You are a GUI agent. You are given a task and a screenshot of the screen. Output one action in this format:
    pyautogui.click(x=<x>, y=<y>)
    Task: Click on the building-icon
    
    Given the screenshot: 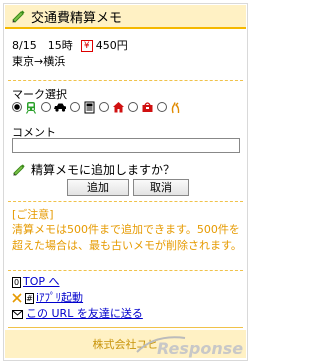 What is the action you would take?
    pyautogui.click(x=118, y=107)
    